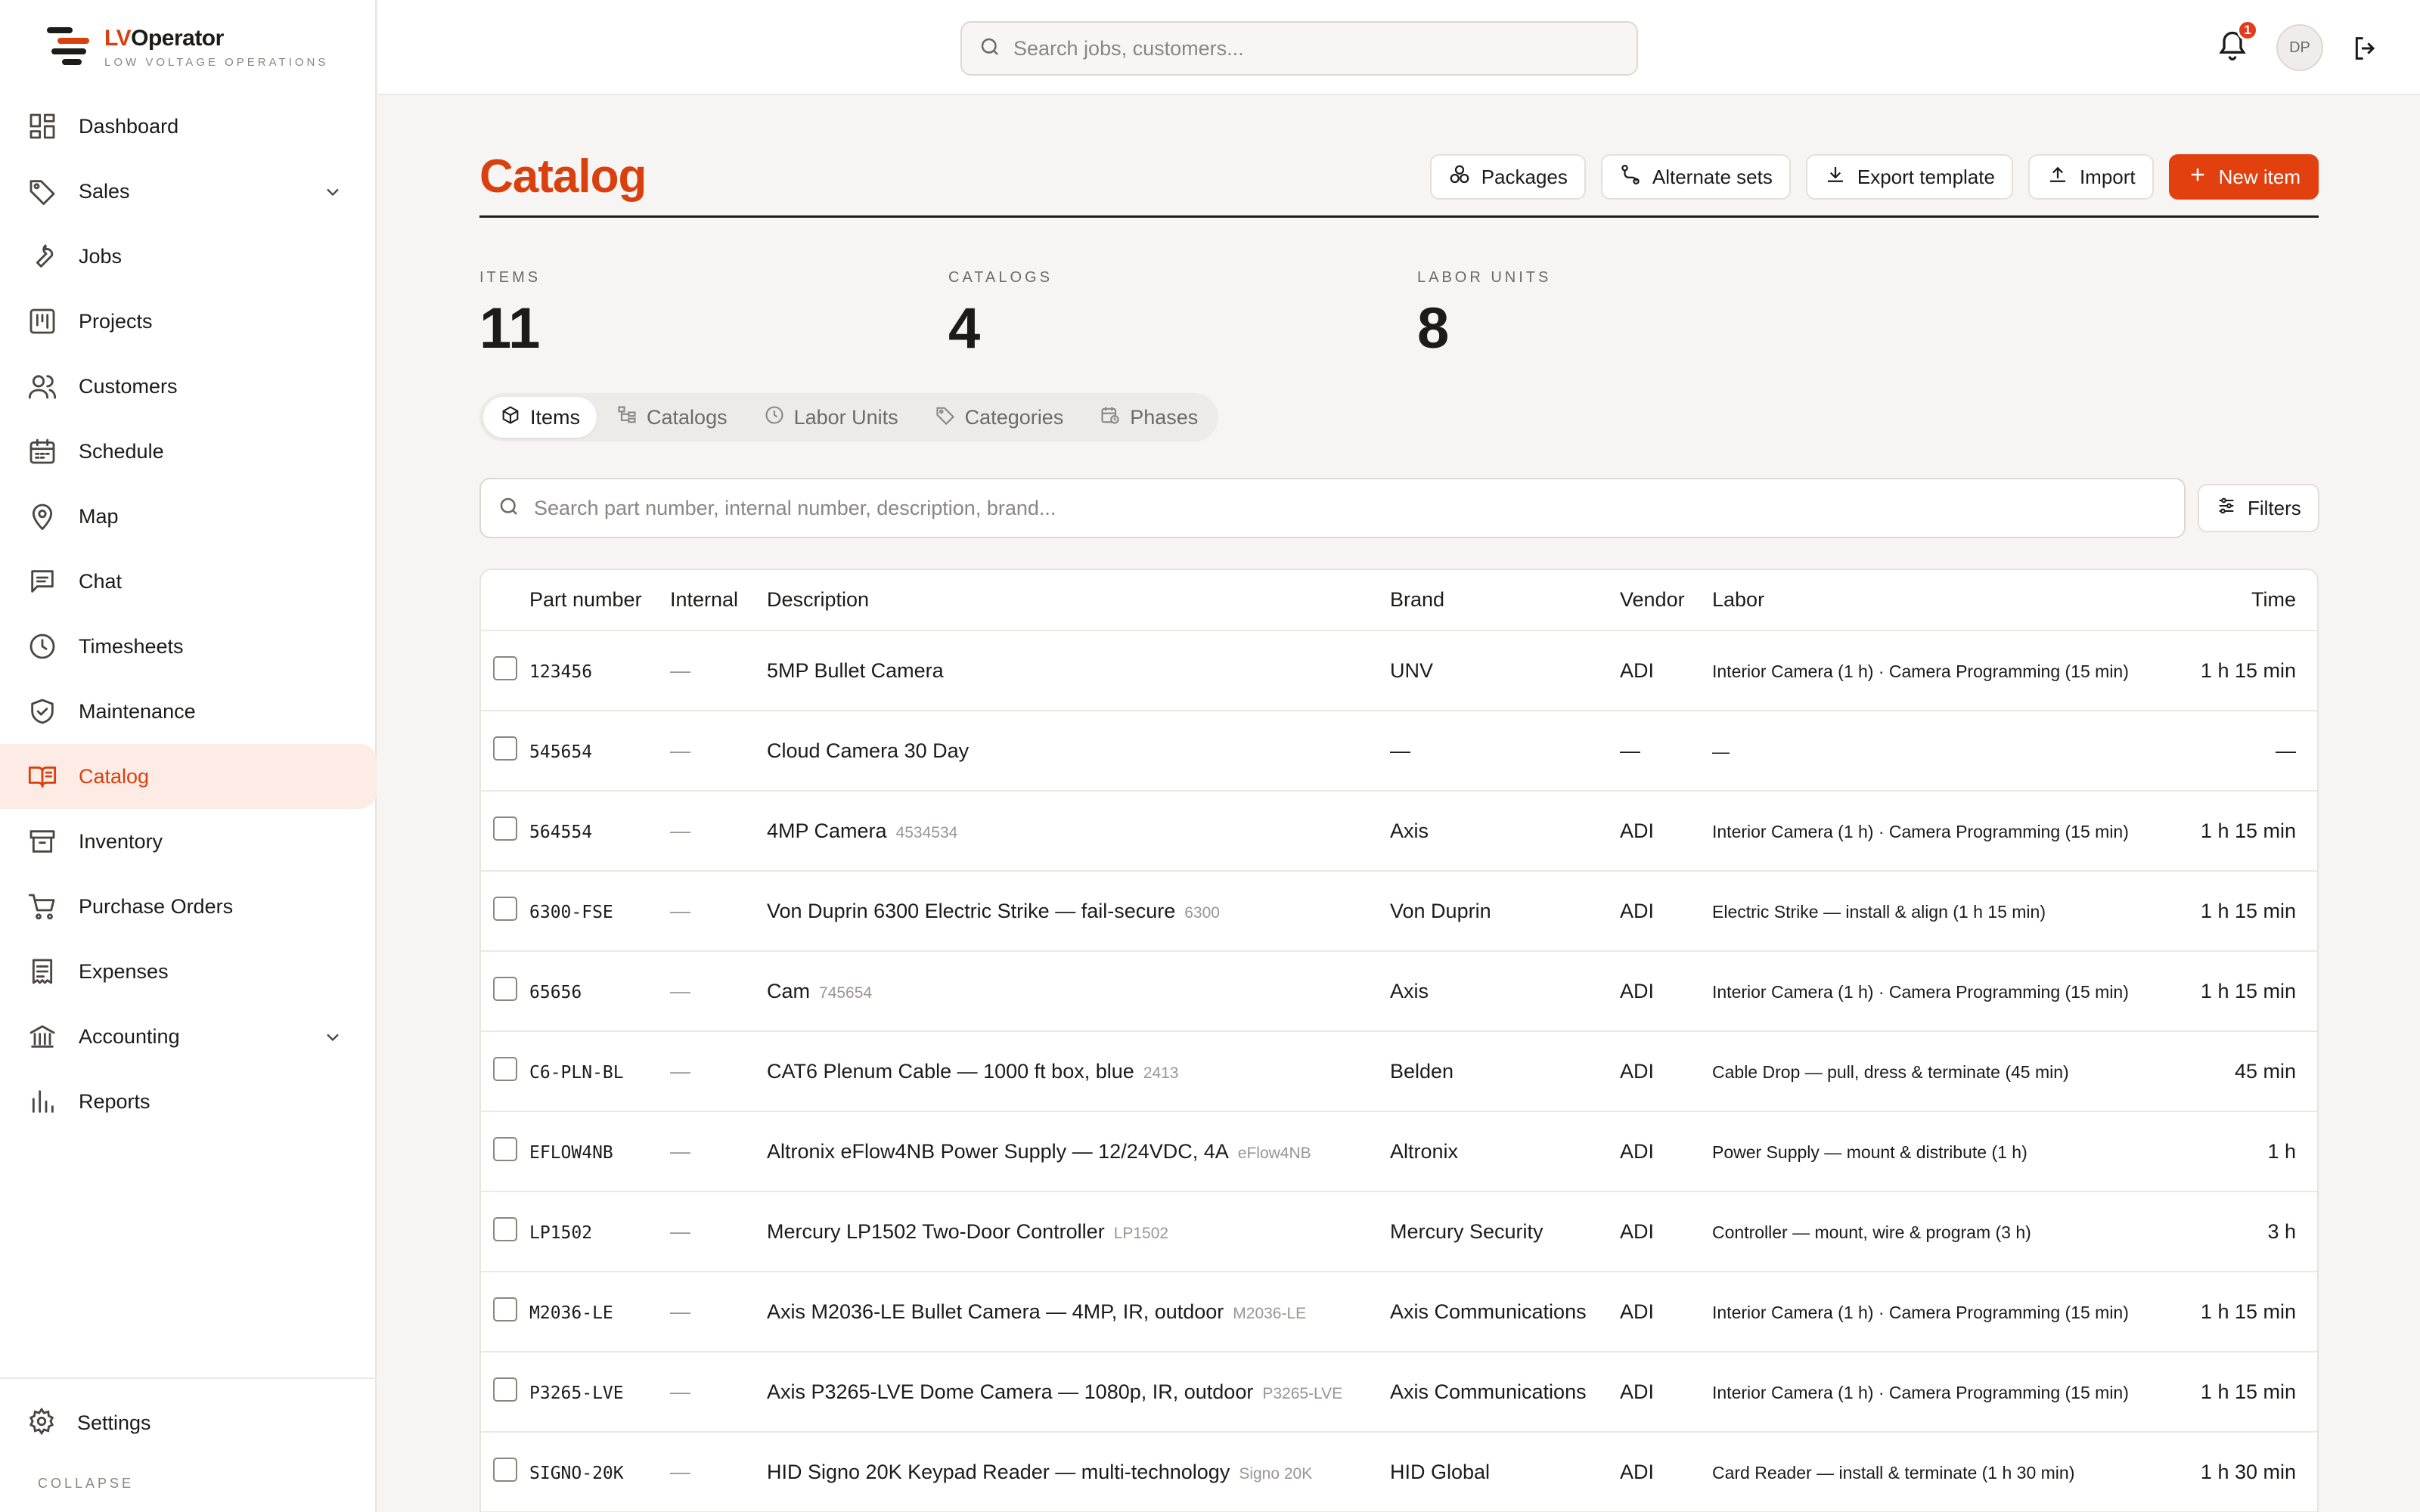  I want to click on sidebar-item-customers: Customers, so click(188, 387).